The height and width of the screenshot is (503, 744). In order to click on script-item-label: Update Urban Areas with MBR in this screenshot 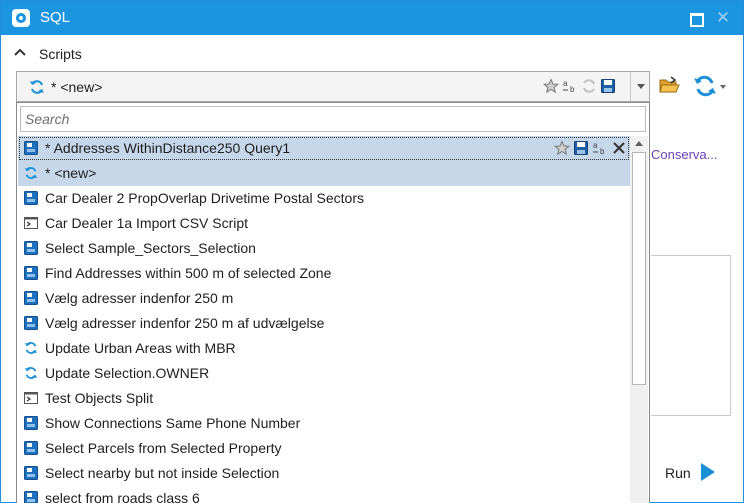, I will do `click(140, 348)`.